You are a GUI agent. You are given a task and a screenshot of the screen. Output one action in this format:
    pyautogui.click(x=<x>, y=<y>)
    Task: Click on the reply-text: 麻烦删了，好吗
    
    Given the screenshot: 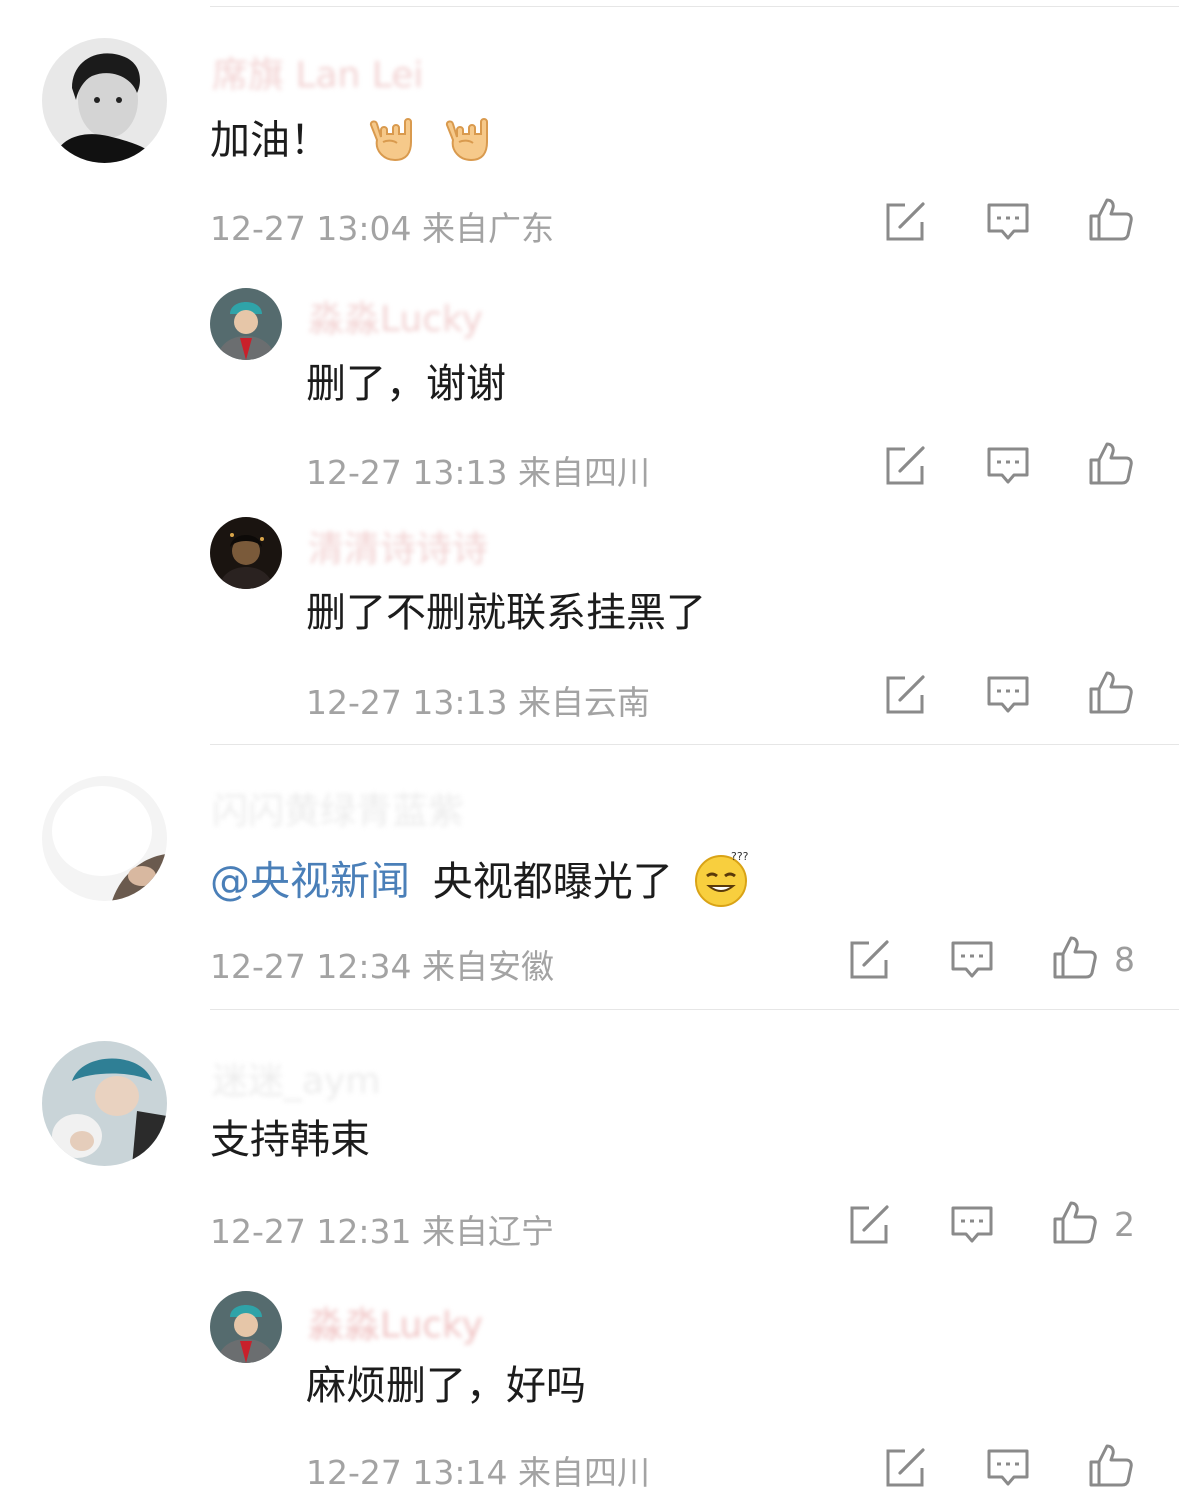 What is the action you would take?
    pyautogui.click(x=446, y=1386)
    